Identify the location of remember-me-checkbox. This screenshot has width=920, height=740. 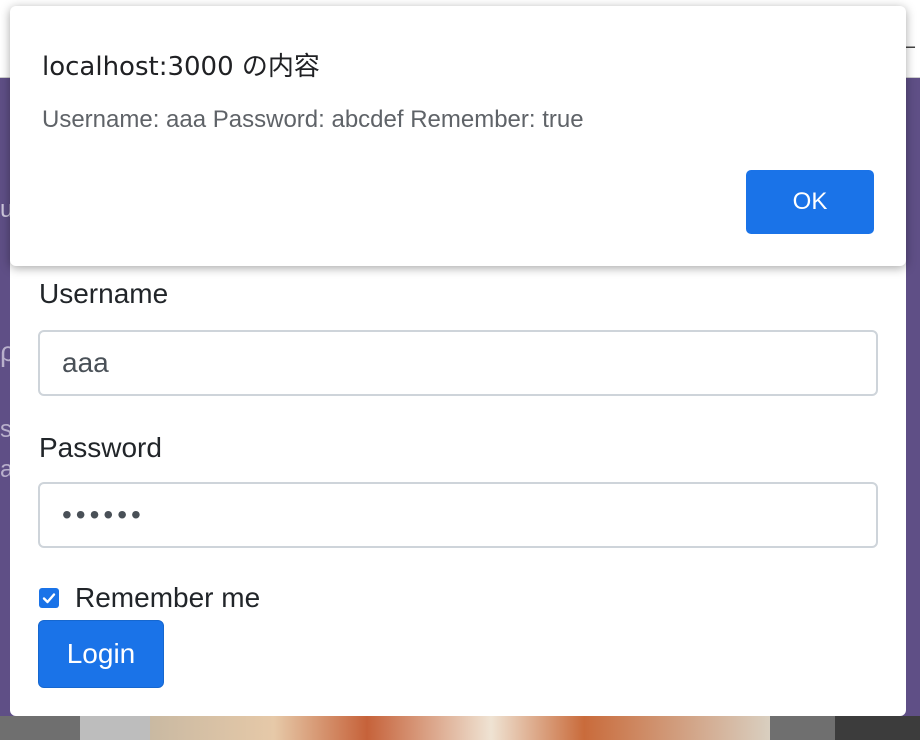
(49, 598).